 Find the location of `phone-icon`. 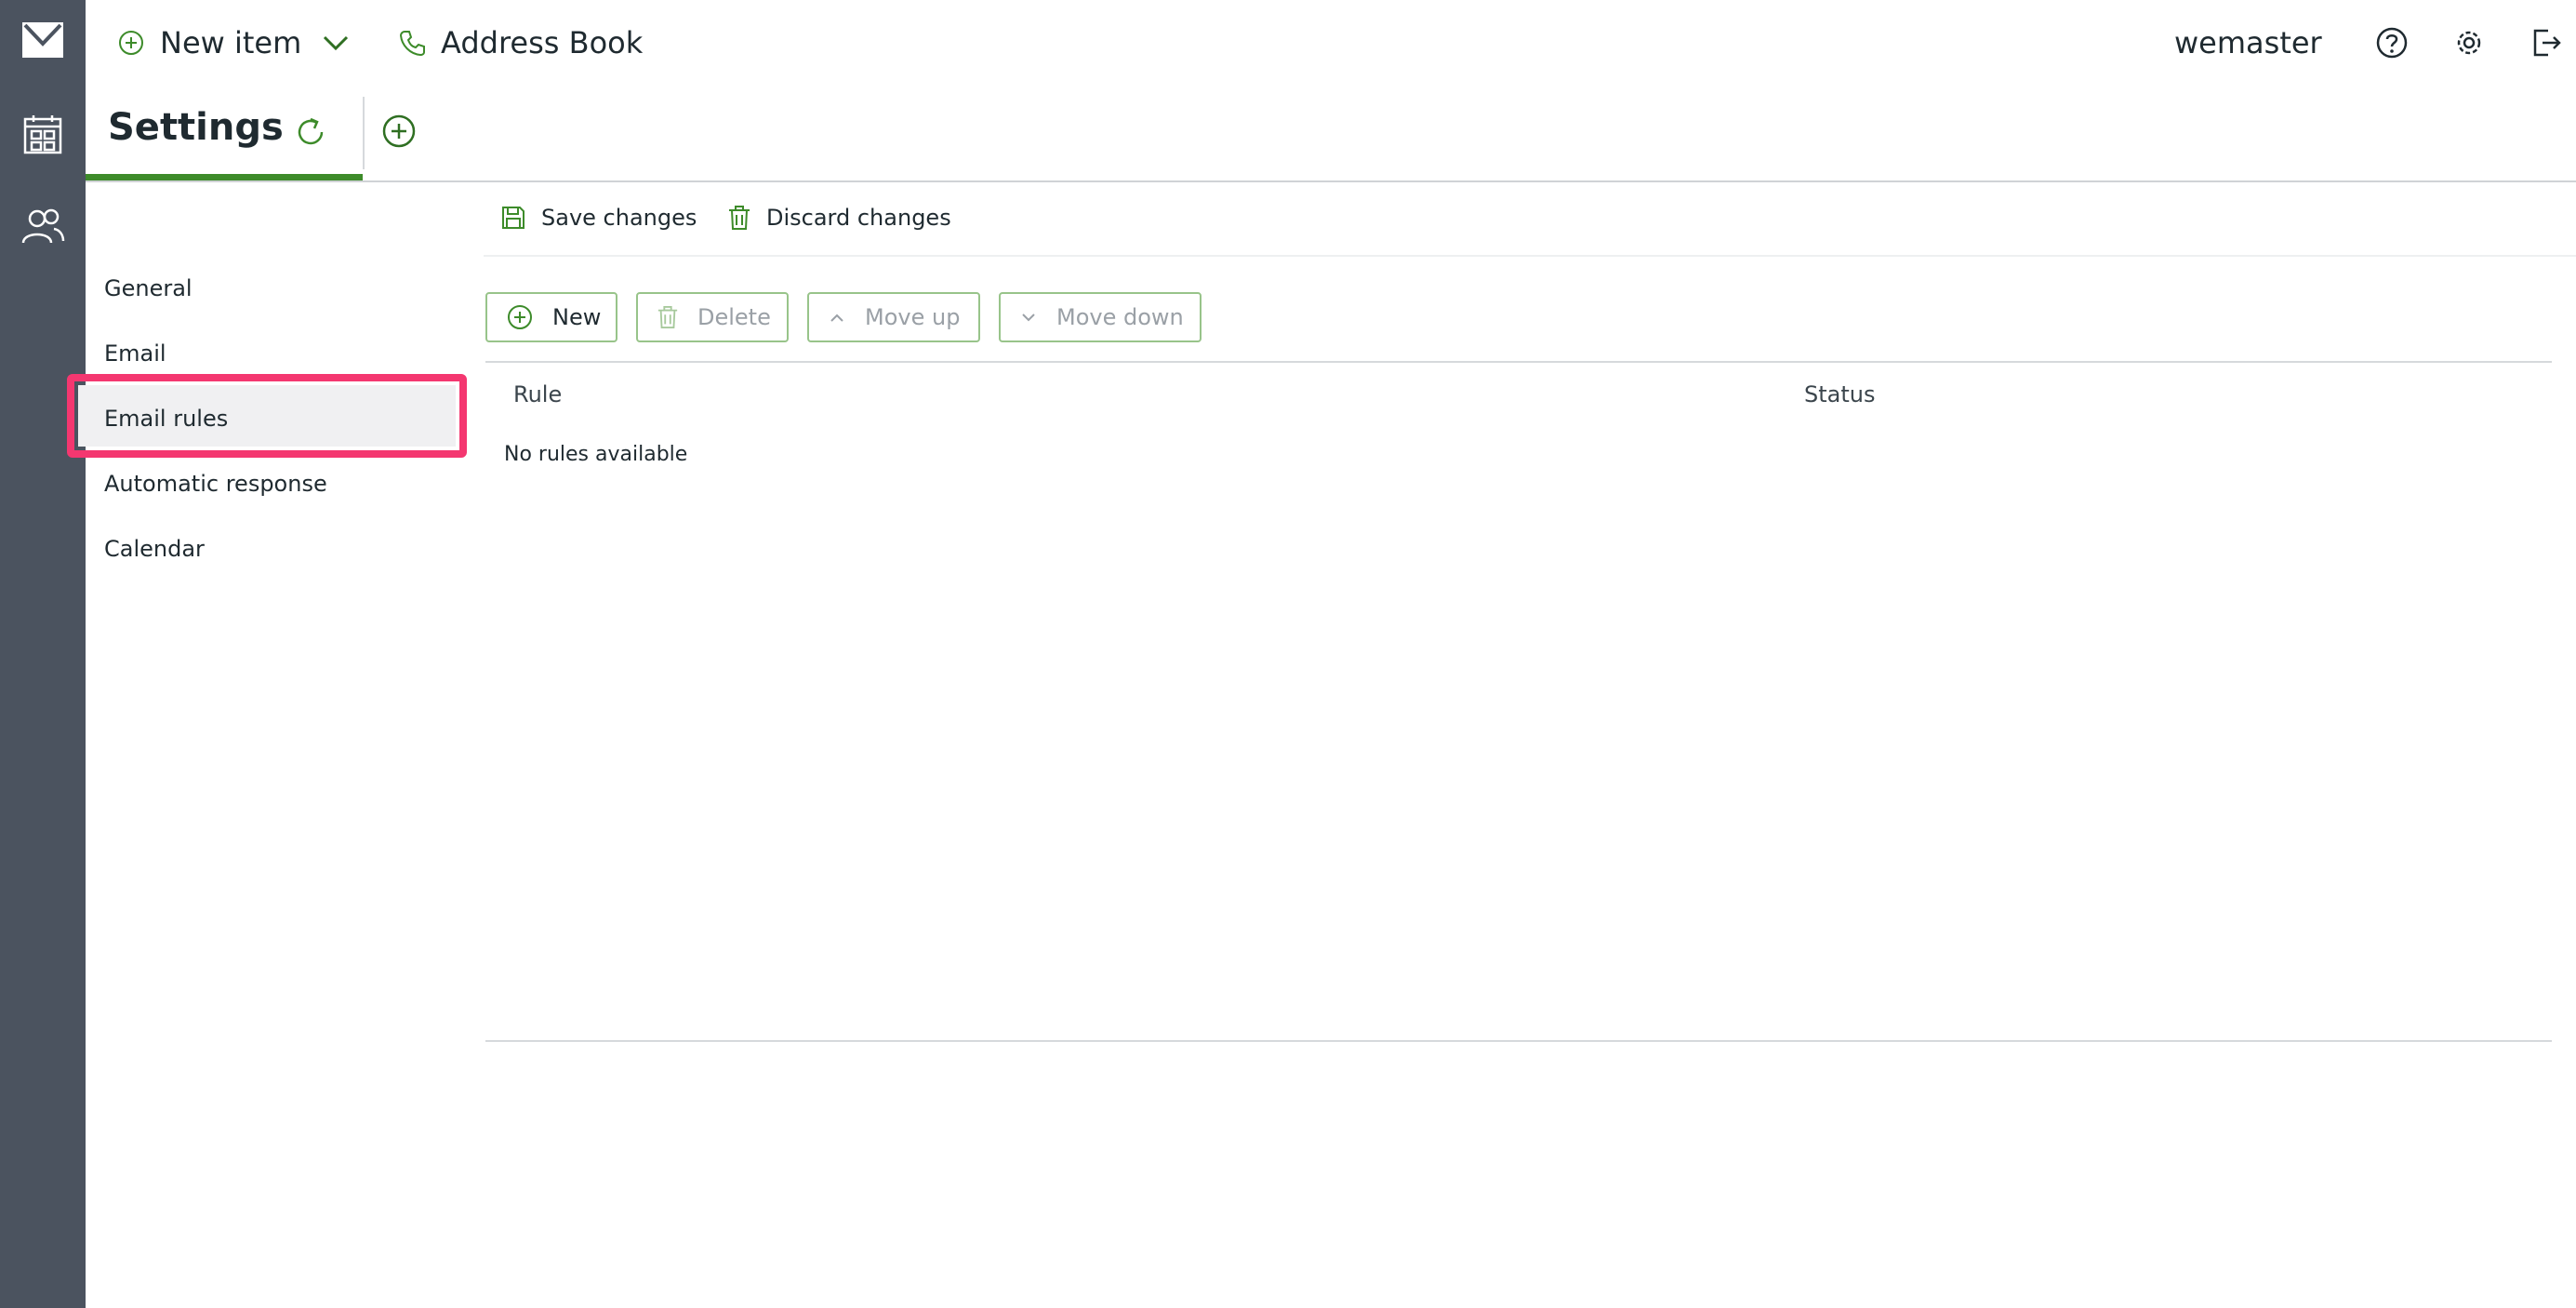

phone-icon is located at coordinates (412, 44).